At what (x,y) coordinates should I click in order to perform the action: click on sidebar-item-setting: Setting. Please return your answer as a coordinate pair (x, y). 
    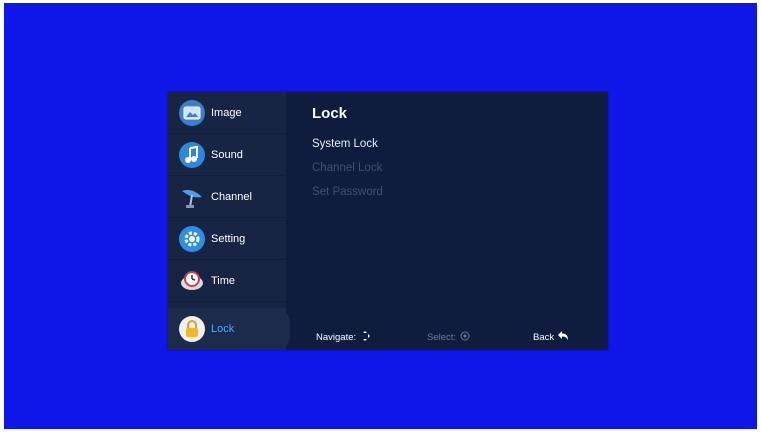
    Looking at the image, I should click on (227, 239).